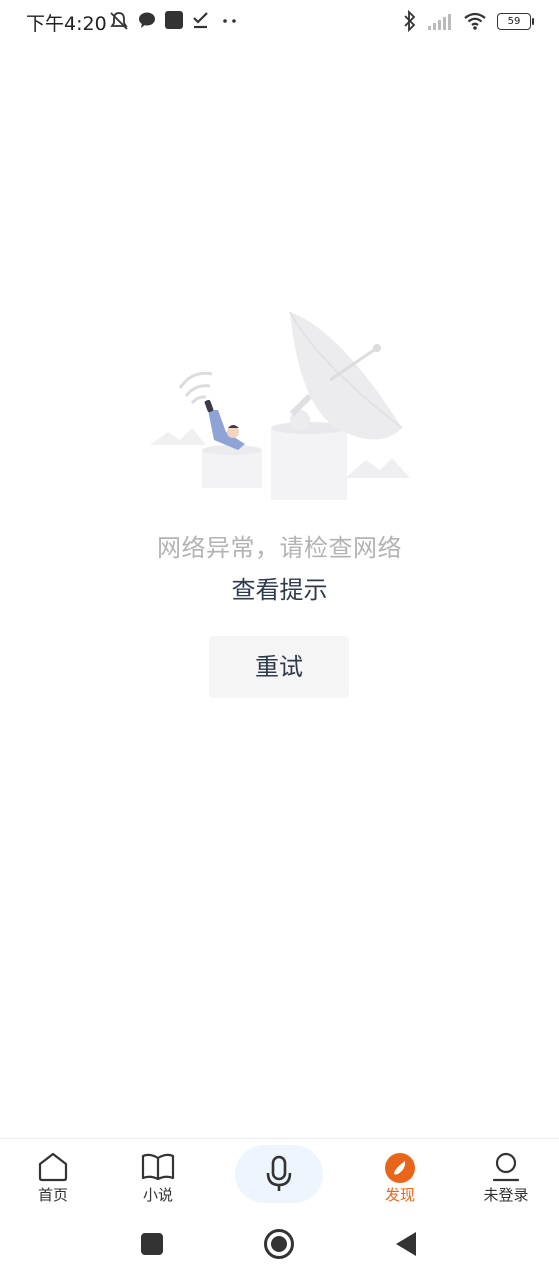  I want to click on tab-home: 首页, so click(53, 1178).